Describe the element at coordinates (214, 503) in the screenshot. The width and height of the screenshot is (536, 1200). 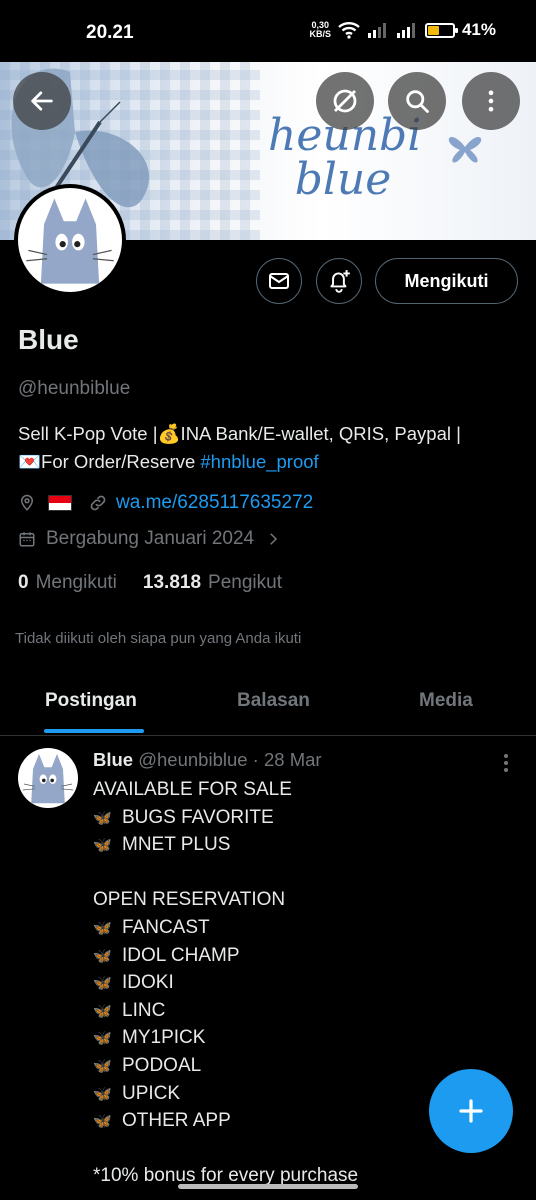
I see `profile-link: wa.me/6285117635272` at that location.